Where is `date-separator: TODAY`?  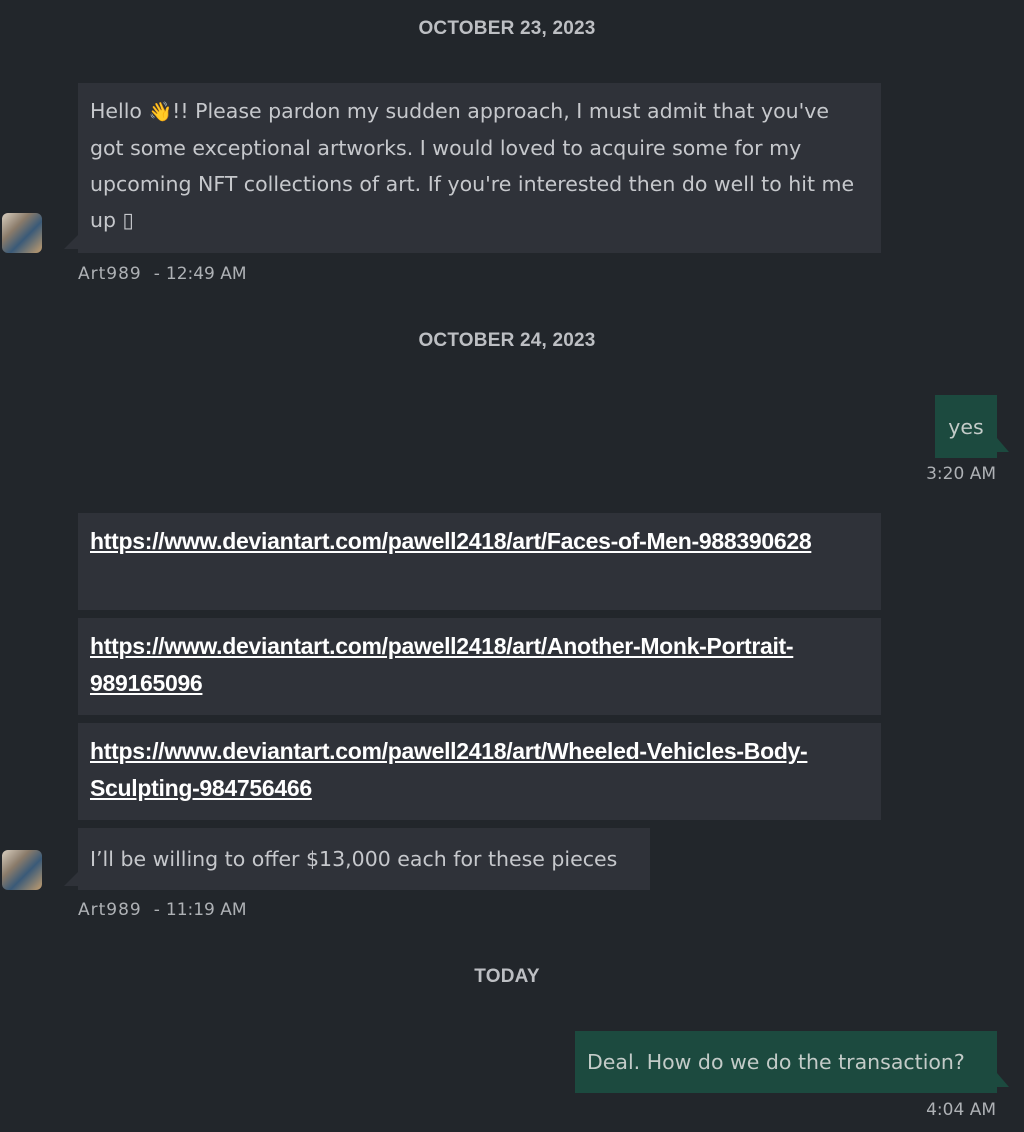 date-separator: TODAY is located at coordinates (507, 976).